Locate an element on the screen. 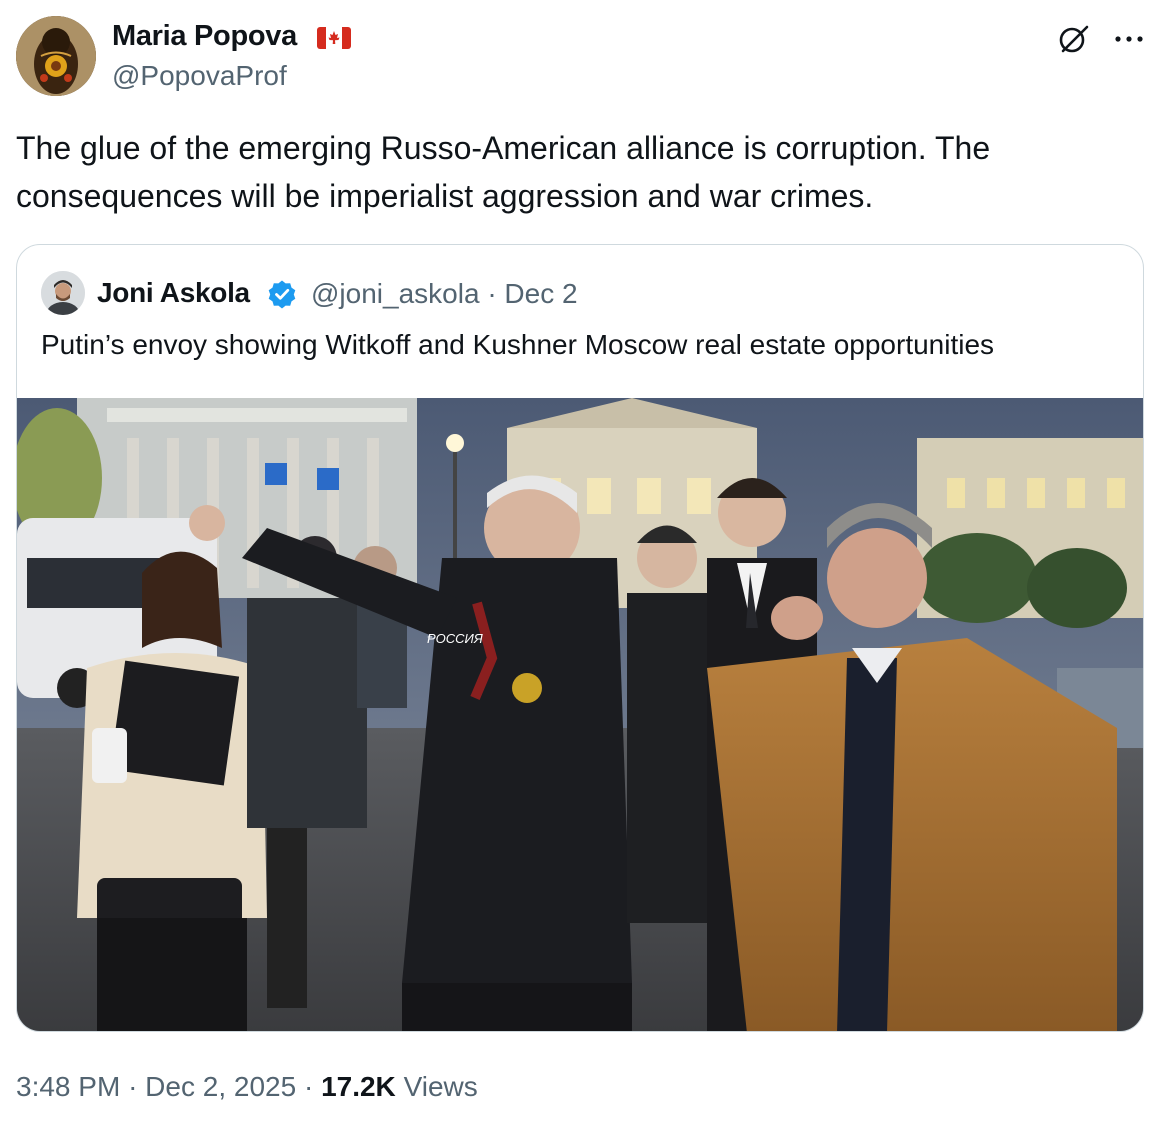 This screenshot has width=1165, height=1126. author-avatar is located at coordinates (56, 56).